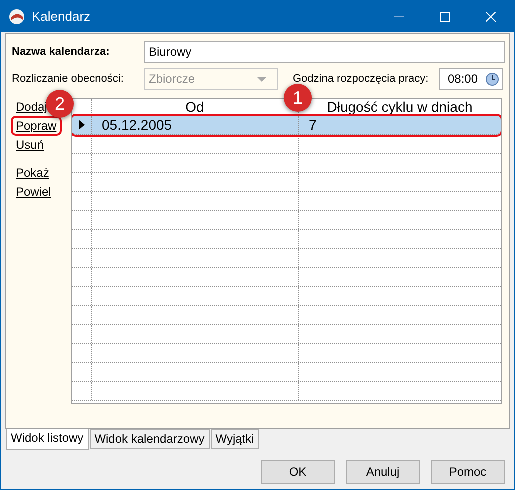 The width and height of the screenshot is (515, 490). I want to click on dropdown-arrow-icon, so click(262, 79).